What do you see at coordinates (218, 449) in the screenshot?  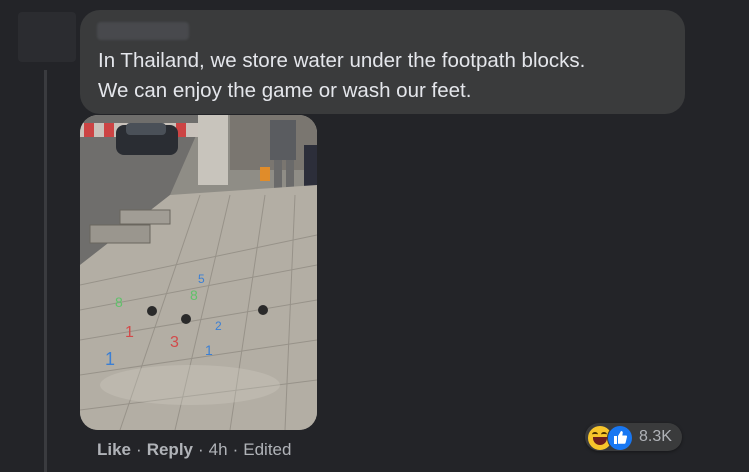 I see `timestamp: 4h` at bounding box center [218, 449].